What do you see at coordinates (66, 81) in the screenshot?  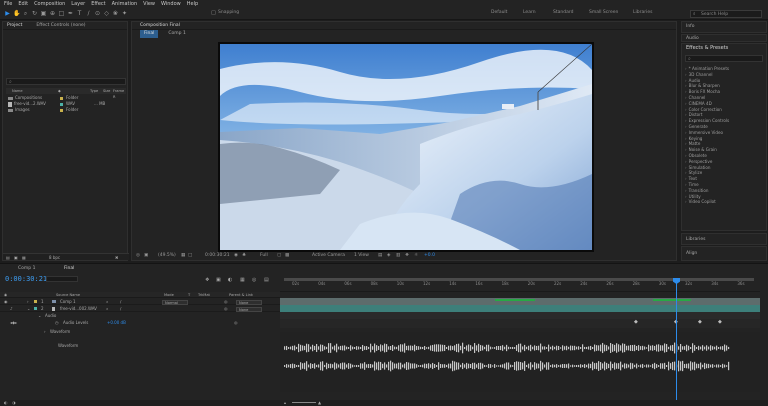 I see `project-search-input: ⌕` at bounding box center [66, 81].